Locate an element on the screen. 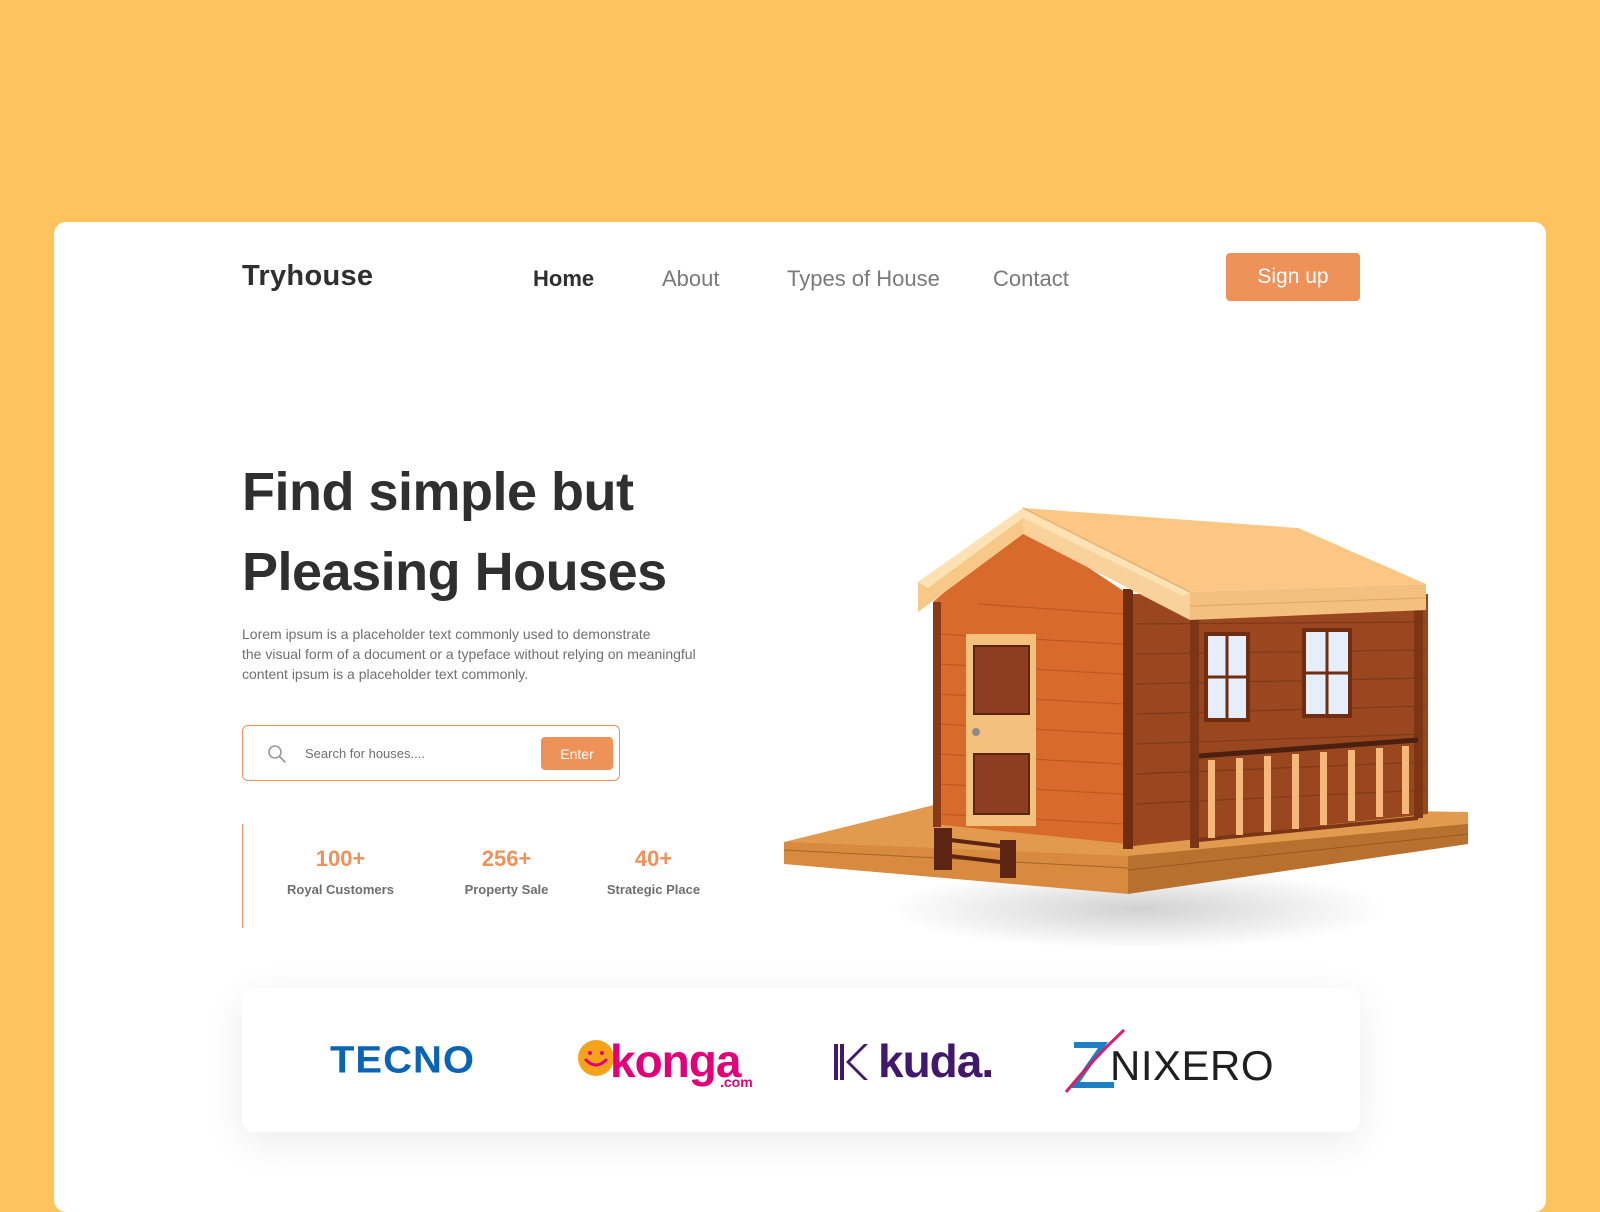  stat-value: 40+ is located at coordinates (653, 858).